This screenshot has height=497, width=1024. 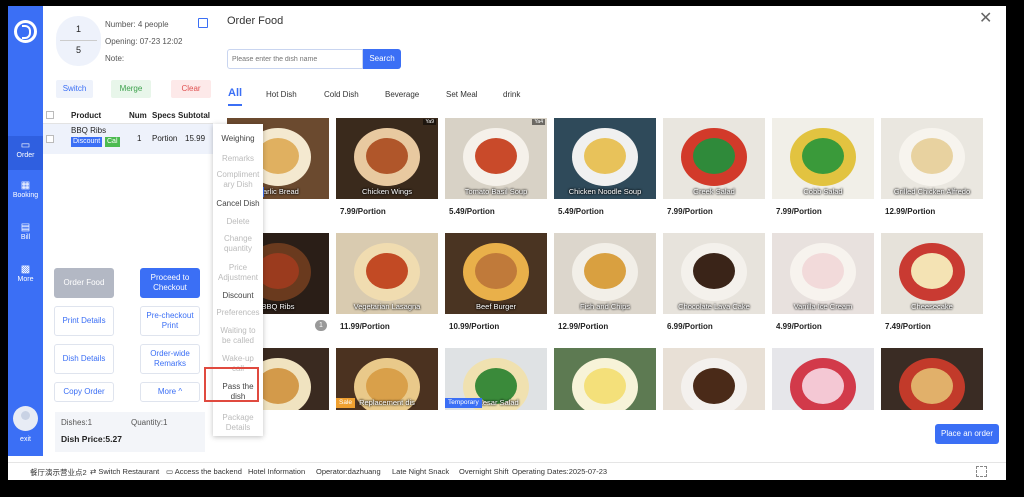 I want to click on dish-card: Fish and Chips 12.99/Portion, so click(x=605, y=283).